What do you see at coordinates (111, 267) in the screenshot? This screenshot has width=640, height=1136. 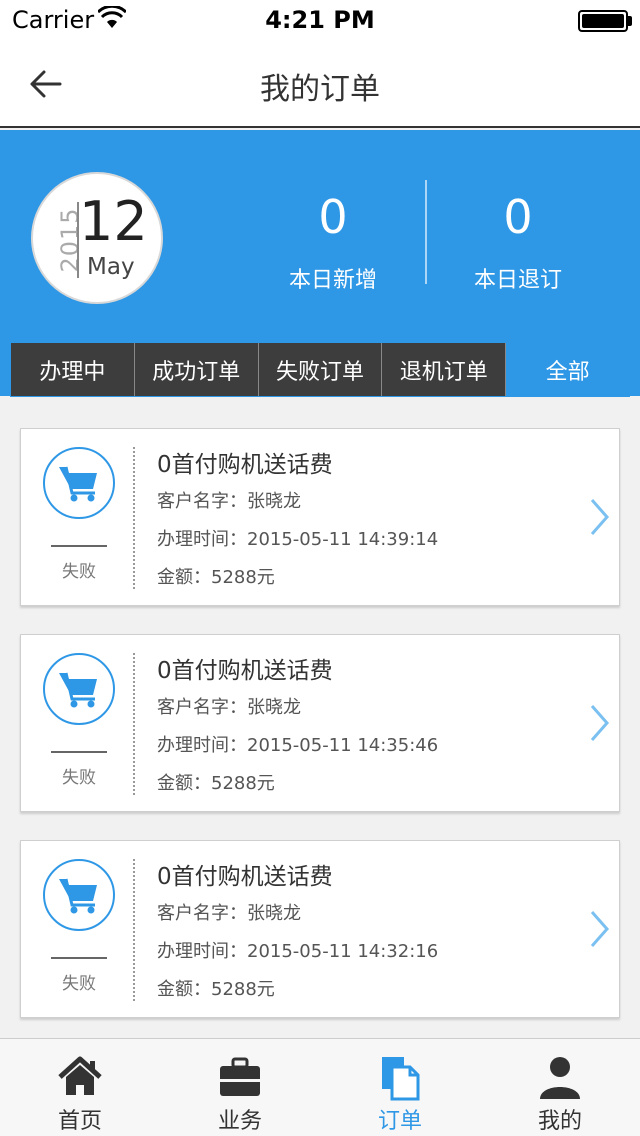 I see `date-month: May` at bounding box center [111, 267].